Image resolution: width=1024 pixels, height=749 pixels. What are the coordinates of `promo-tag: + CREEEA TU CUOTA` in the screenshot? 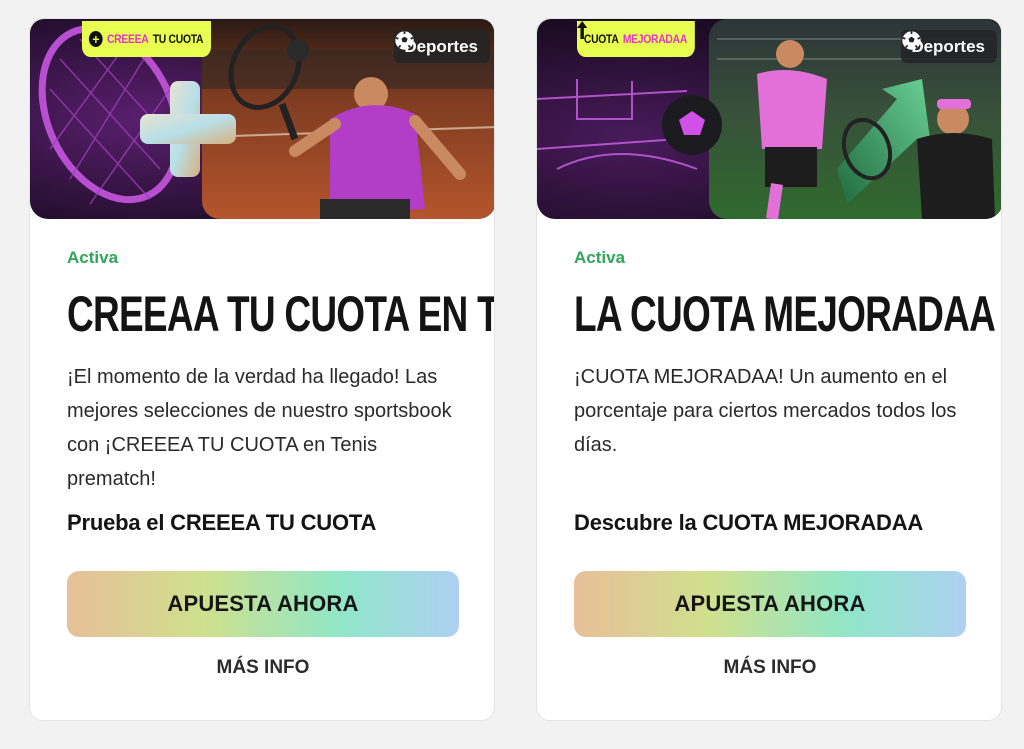 It's located at (146, 39).